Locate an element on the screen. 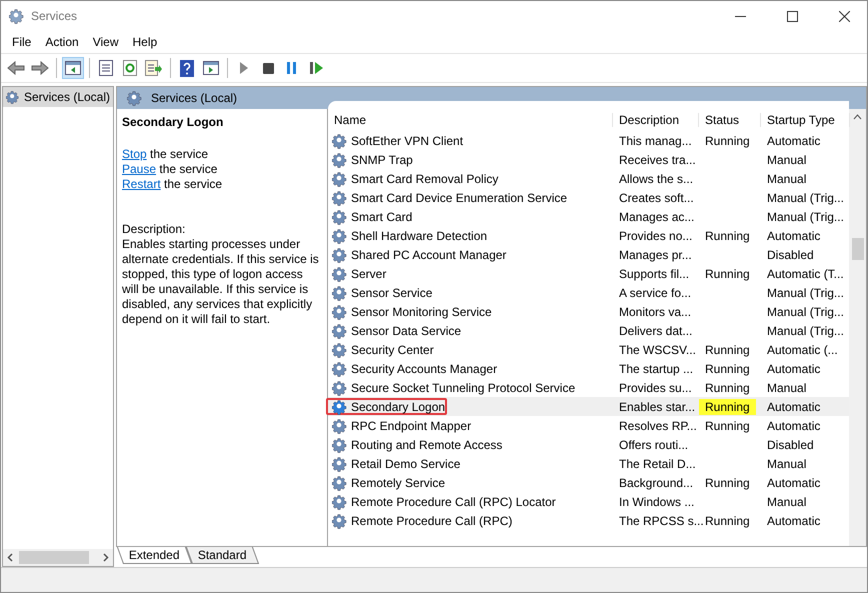  service-row: SoftEther VPN Client This manag... Running Automatic is located at coordinates (588, 140).